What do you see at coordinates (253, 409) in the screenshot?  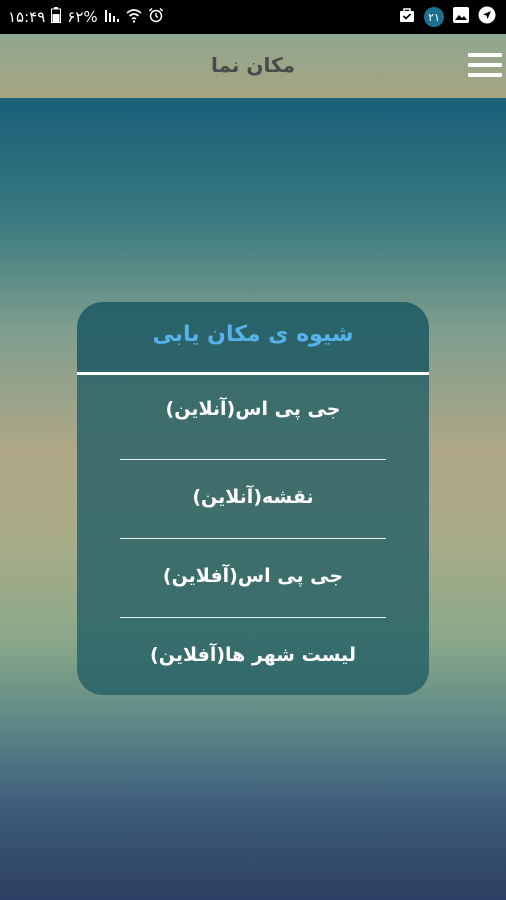 I see `option-gps-online: جی پی اس(آنلاین)` at bounding box center [253, 409].